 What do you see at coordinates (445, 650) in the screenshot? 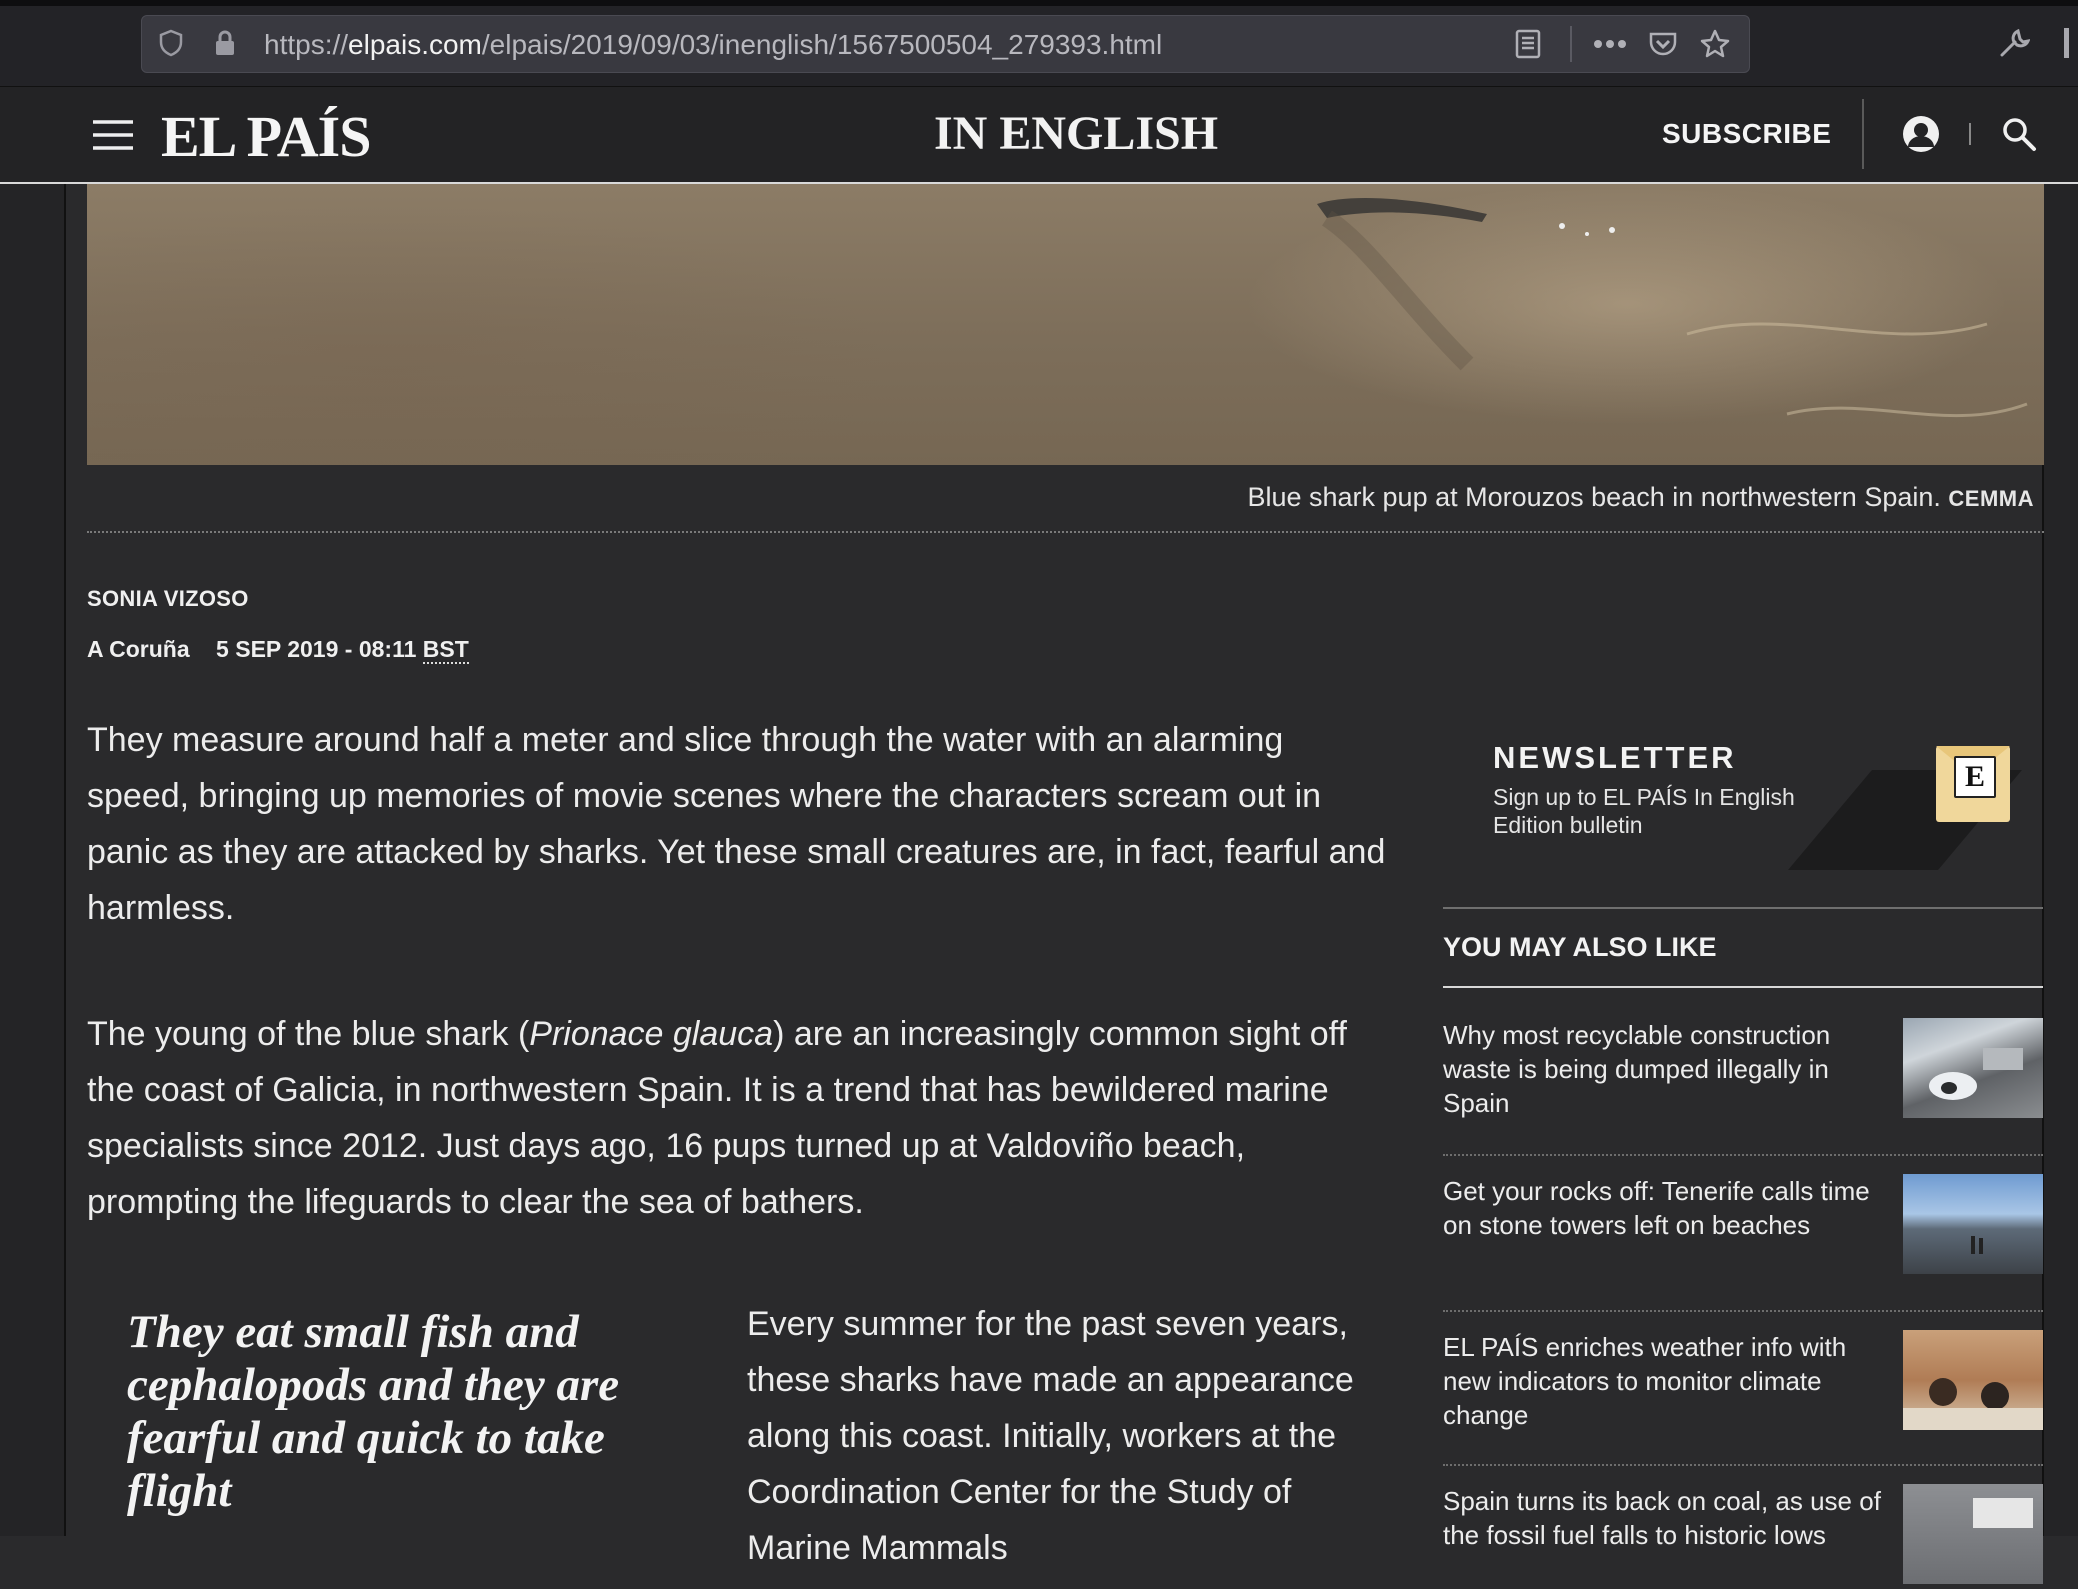
I see `timezone-abbr: BST` at bounding box center [445, 650].